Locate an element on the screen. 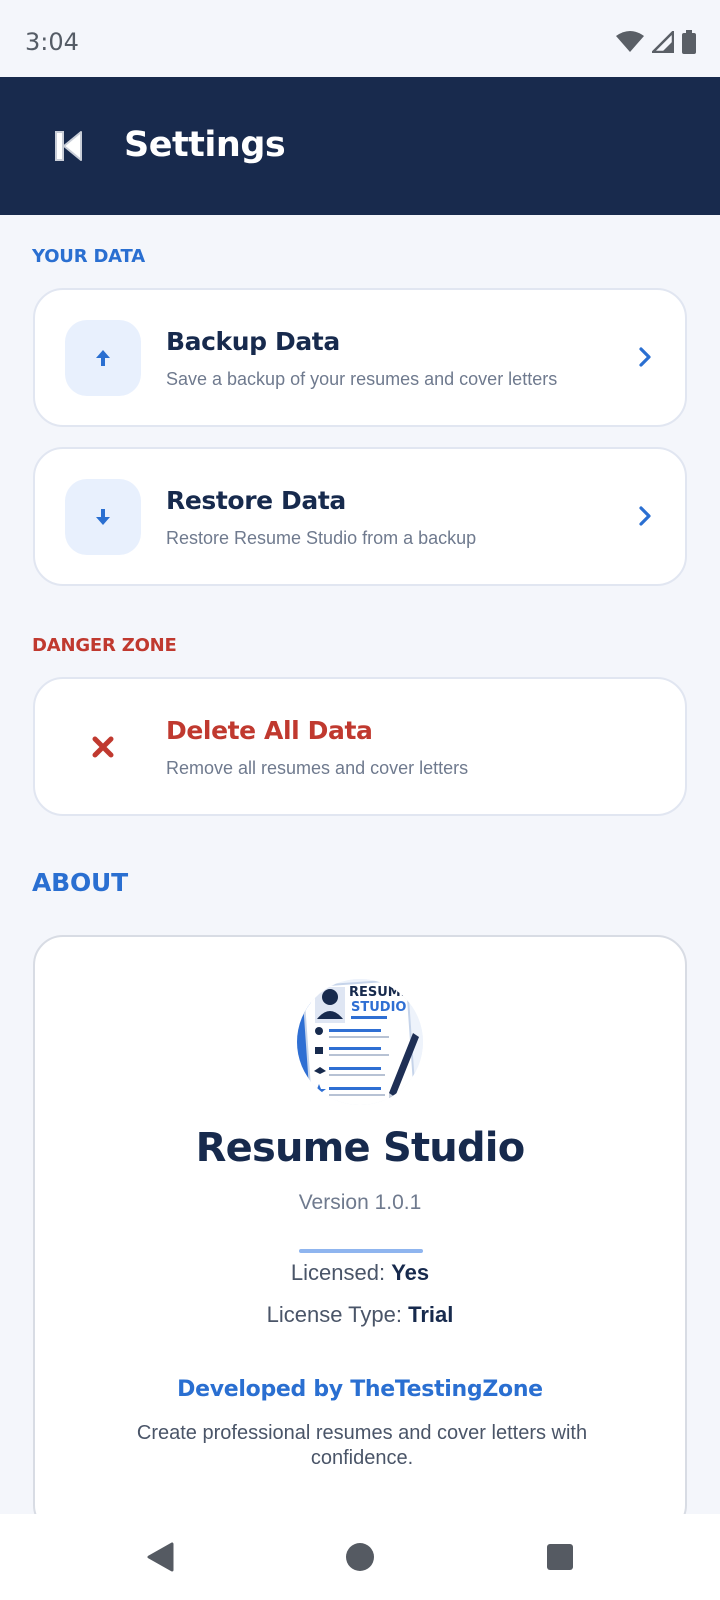 This screenshot has height=1600, width=720. license-type-value: Trial is located at coordinates (431, 1314).